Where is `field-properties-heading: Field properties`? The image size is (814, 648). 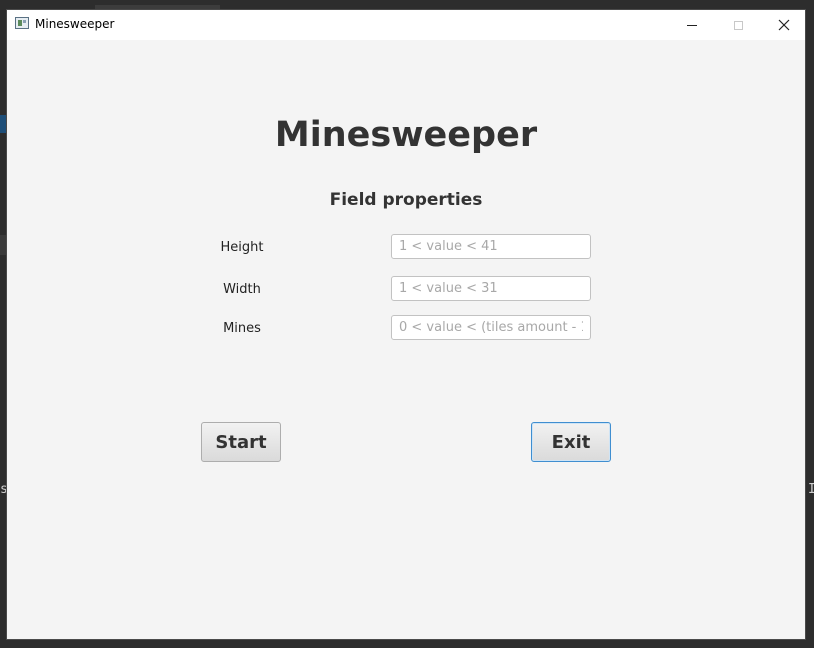
field-properties-heading: Field properties is located at coordinates (406, 200).